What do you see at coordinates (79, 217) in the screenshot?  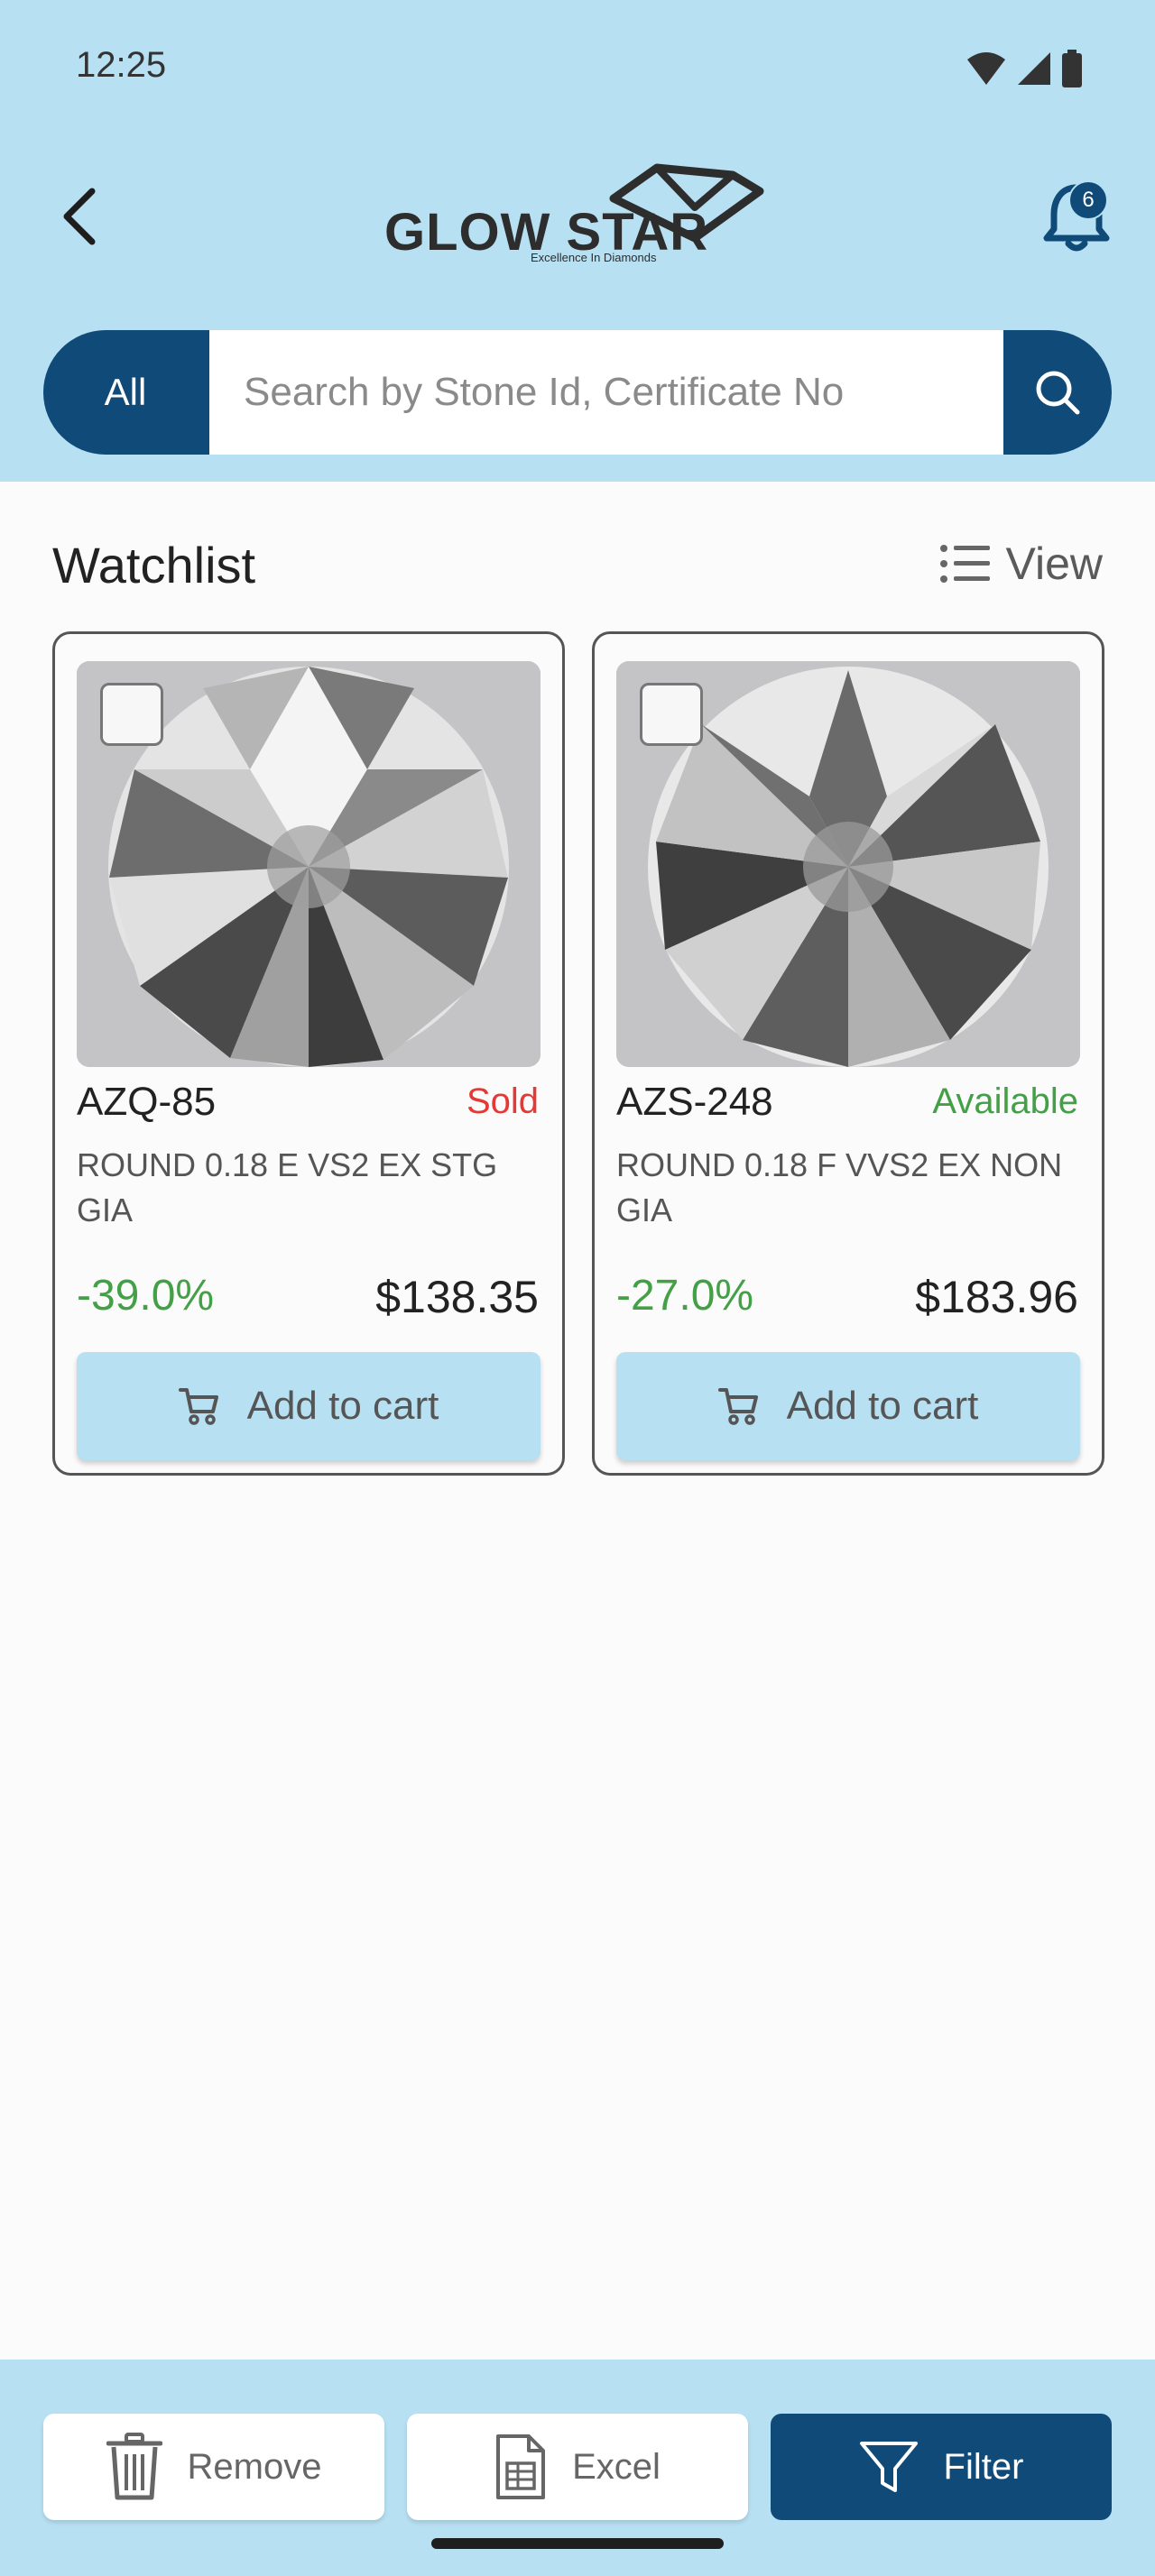 I see `back-arrow-icon` at bounding box center [79, 217].